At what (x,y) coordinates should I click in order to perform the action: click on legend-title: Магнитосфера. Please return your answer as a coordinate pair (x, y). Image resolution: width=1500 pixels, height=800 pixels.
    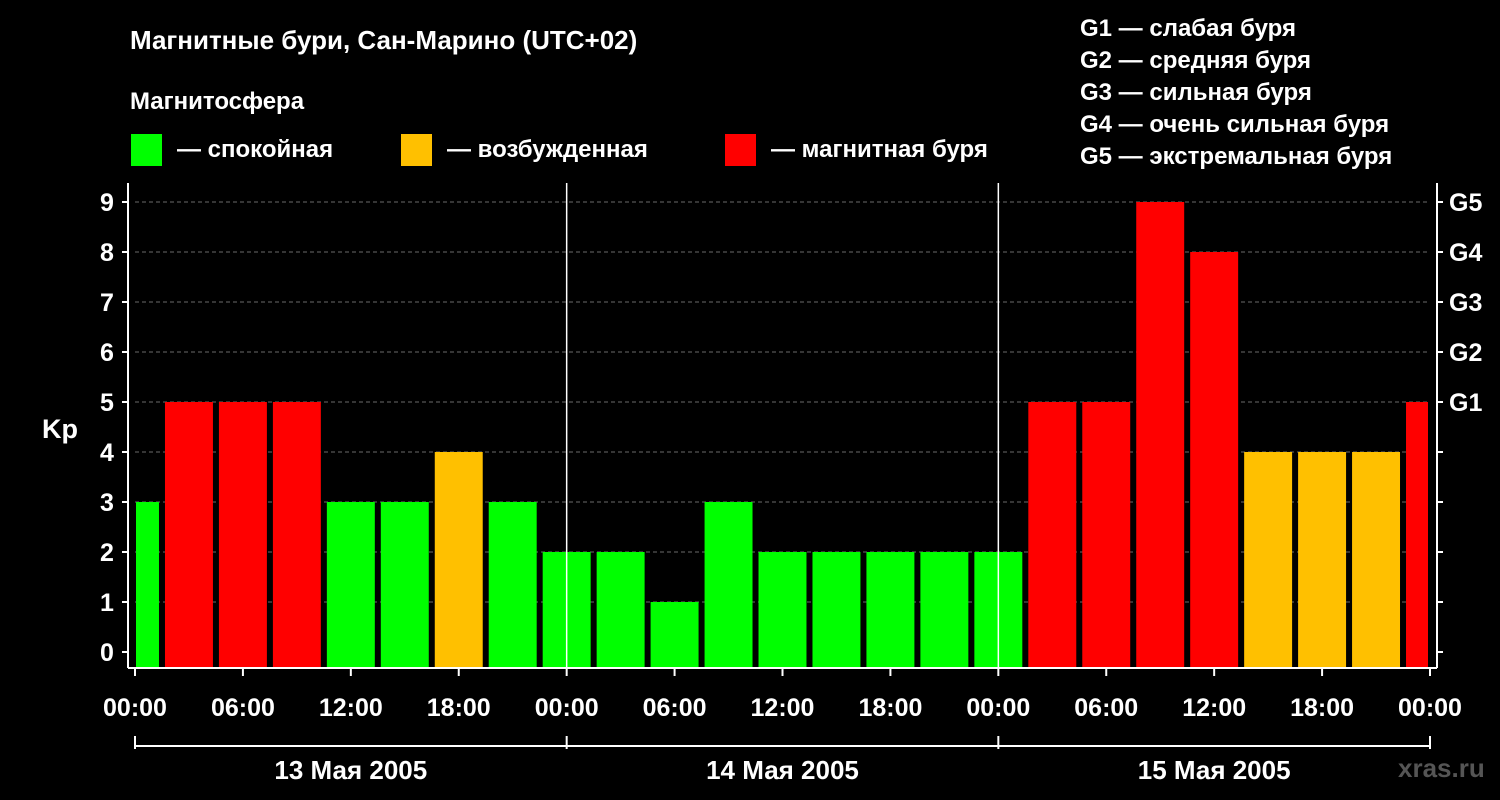
    Looking at the image, I should click on (217, 101).